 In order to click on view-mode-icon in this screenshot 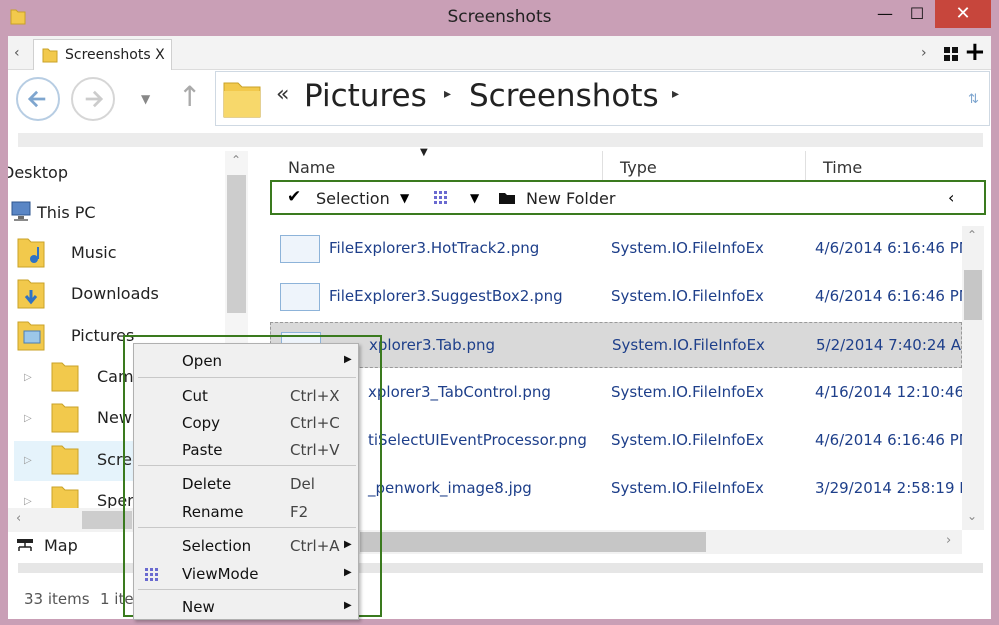, I will do `click(442, 198)`.